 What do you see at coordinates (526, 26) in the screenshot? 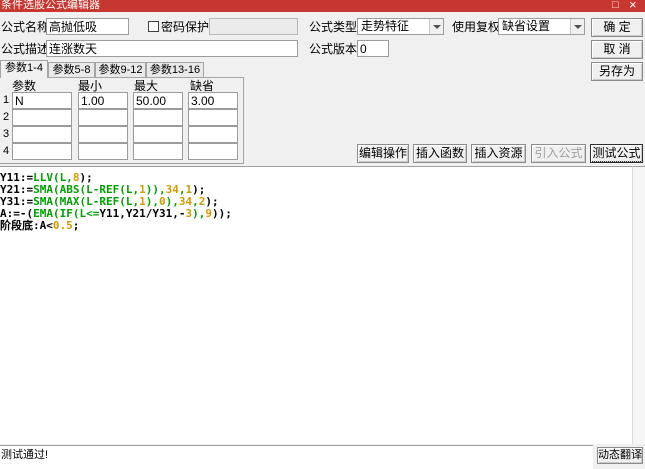
I see `adjustment-value: 缺省设置` at bounding box center [526, 26].